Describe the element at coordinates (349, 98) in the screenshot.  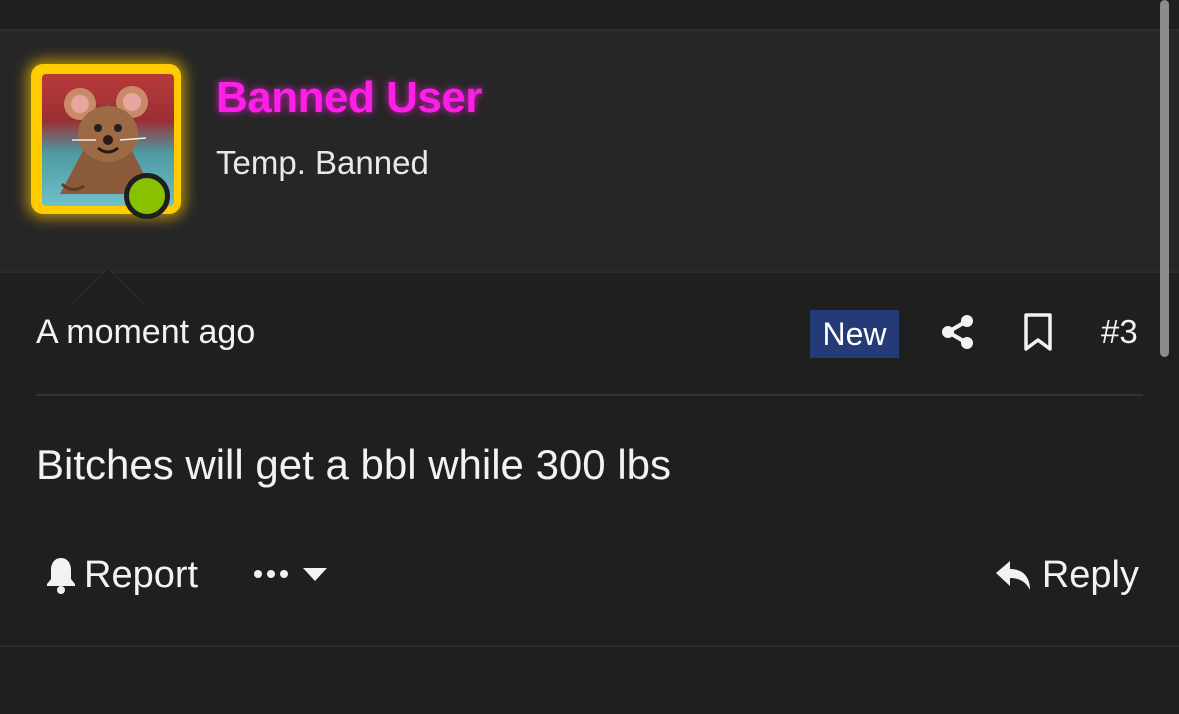
I see `username: Banned User` at that location.